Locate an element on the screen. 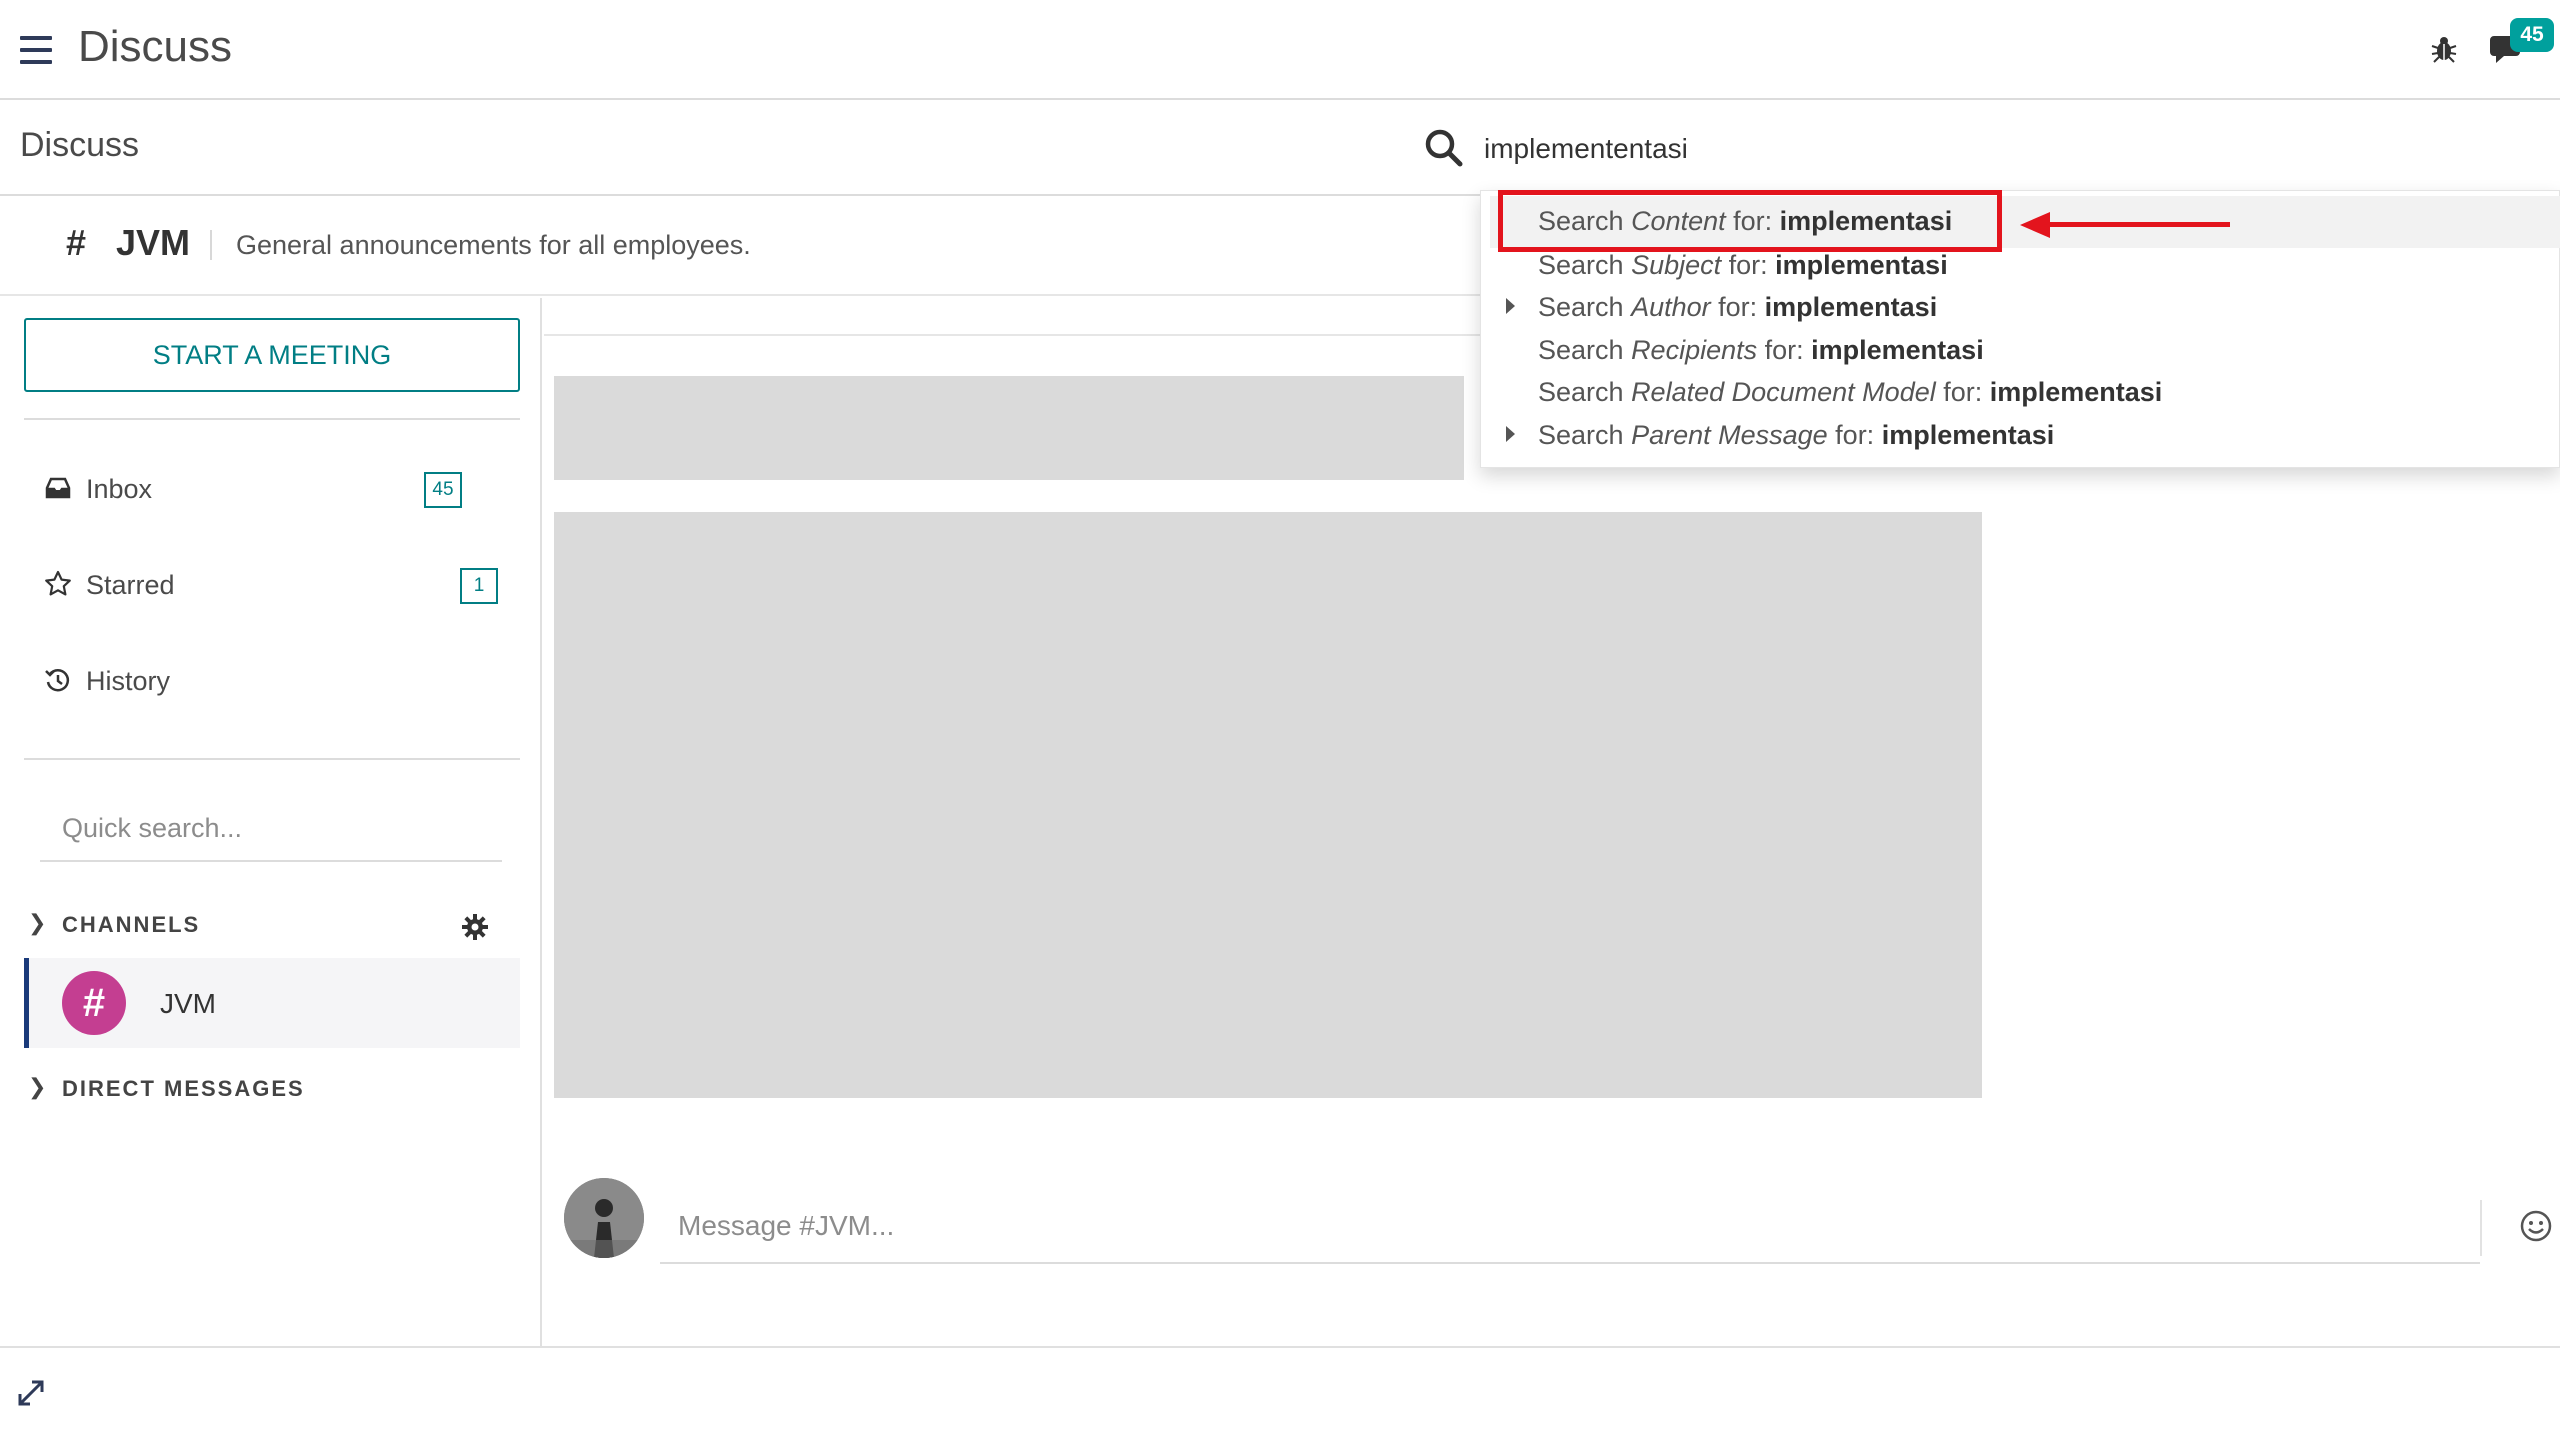  search-input is located at coordinates (1984, 149).